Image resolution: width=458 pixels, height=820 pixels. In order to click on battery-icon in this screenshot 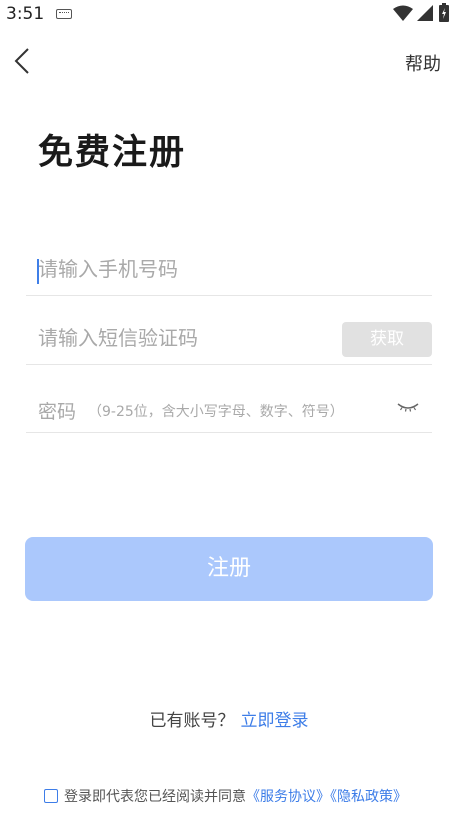, I will do `click(444, 12)`.